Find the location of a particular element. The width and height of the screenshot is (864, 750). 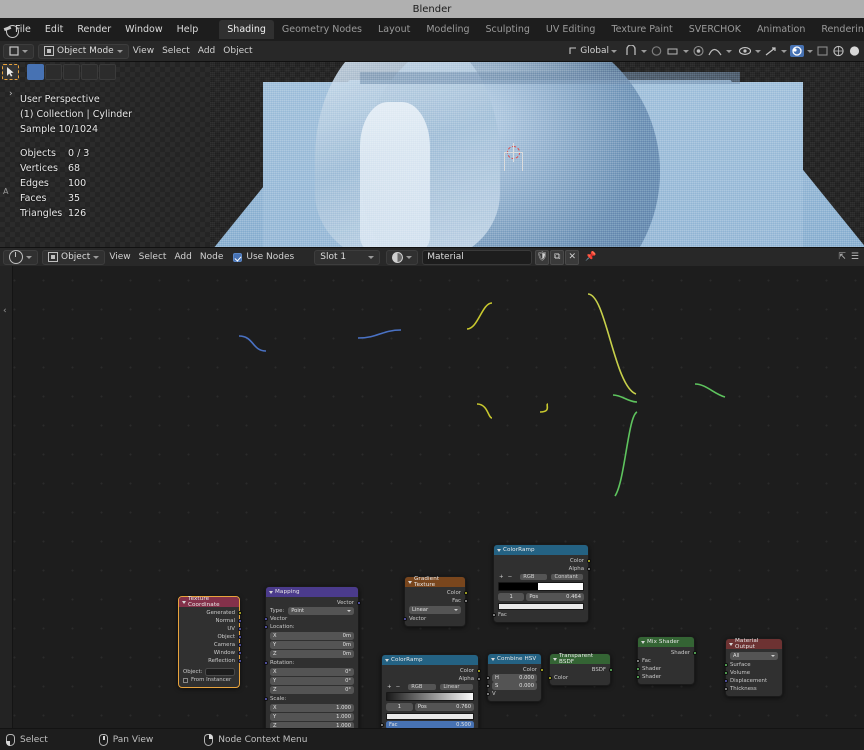

socket-row-fac-out: Fac is located at coordinates (436, 601).